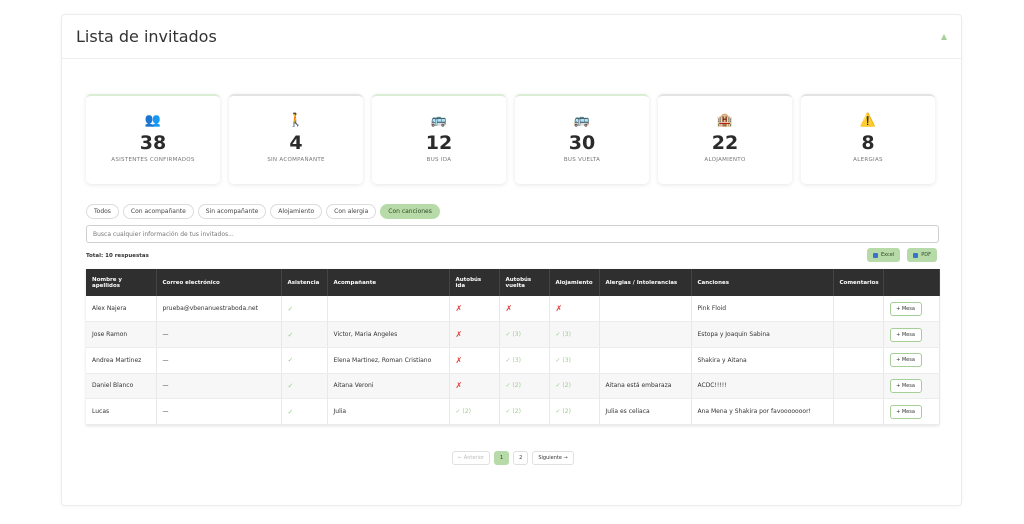  I want to click on total-responses: Total: 10 respuestas, so click(117, 256).